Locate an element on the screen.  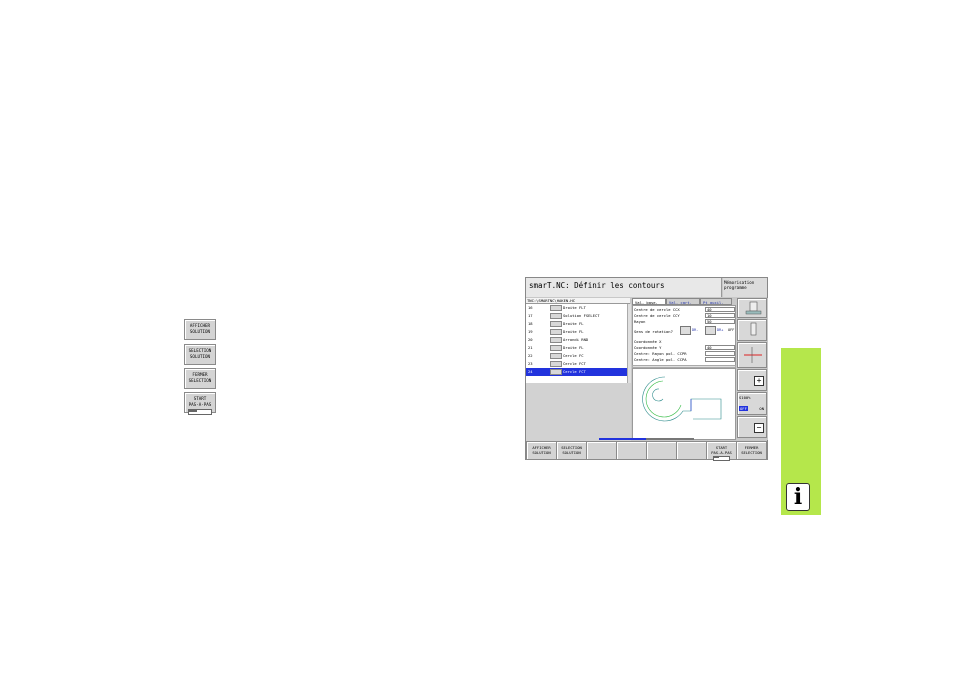
tab-val-base: Val. base. is located at coordinates (649, 301).